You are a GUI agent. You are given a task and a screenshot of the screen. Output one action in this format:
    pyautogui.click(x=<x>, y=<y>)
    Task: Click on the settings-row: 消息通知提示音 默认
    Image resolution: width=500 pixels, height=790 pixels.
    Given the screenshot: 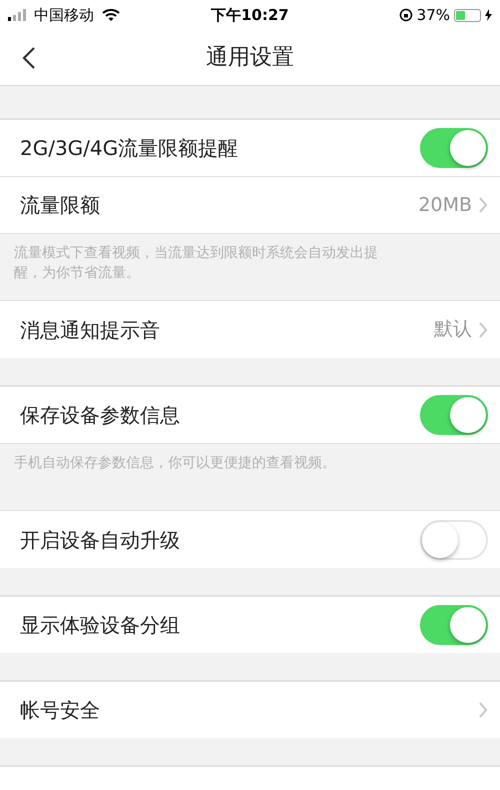 What is the action you would take?
    pyautogui.click(x=250, y=329)
    